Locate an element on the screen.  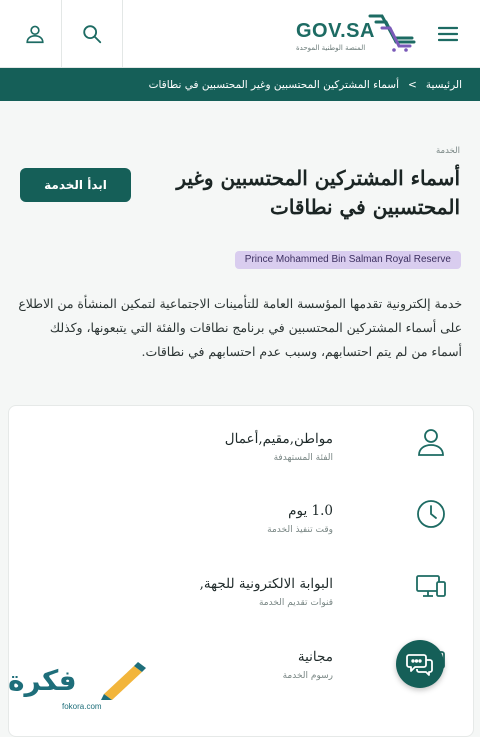
detail-item: مواطن,مقيم,أعمال الفئة المستهدفة is located at coordinates (279, 447).